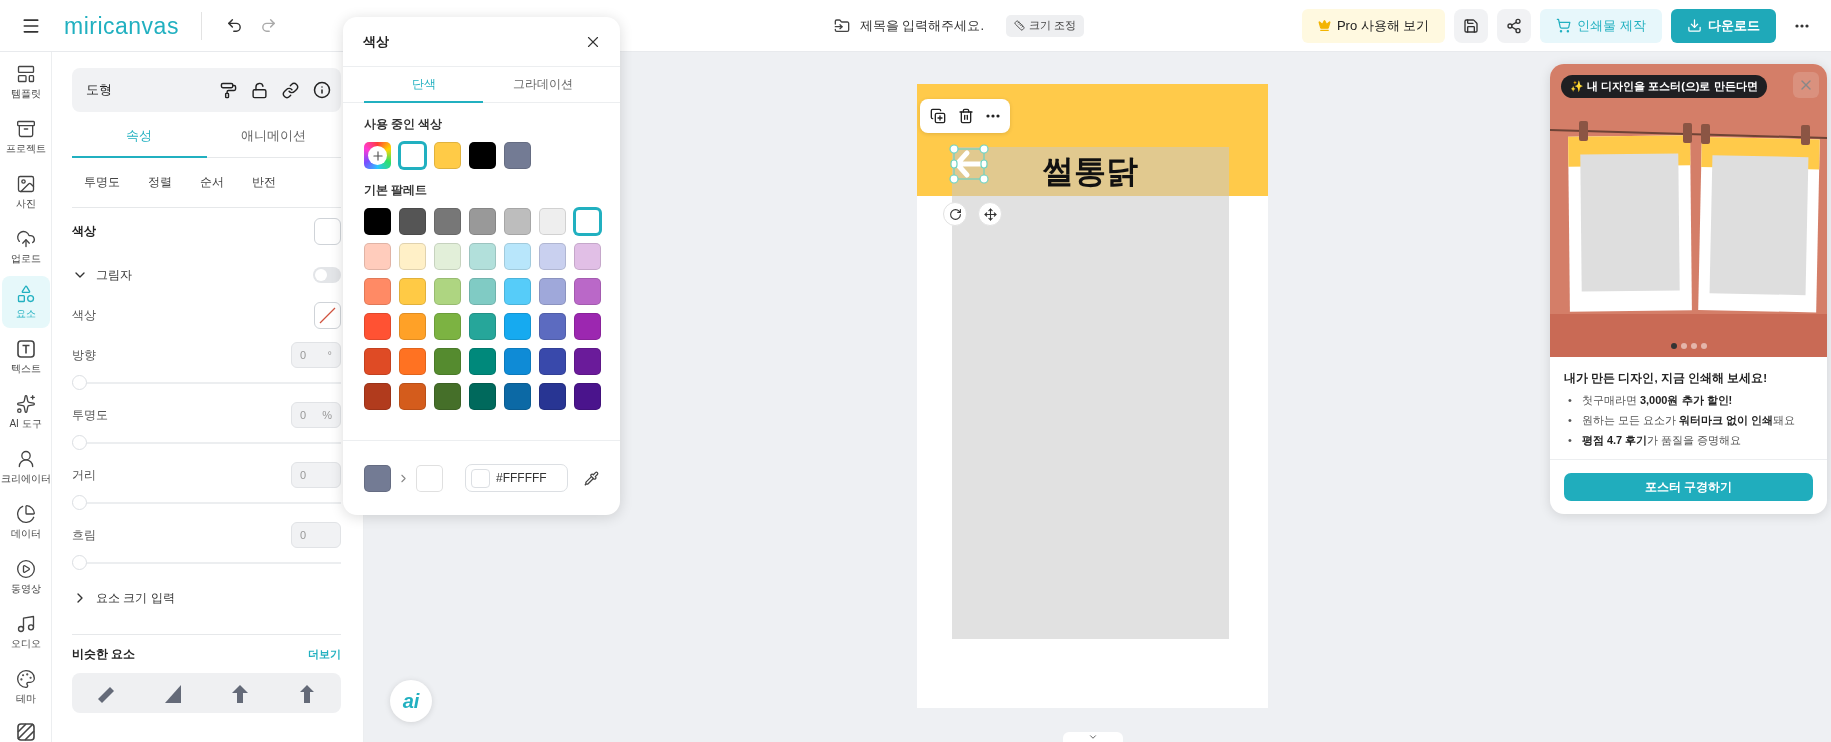 This screenshot has height=742, width=1831. Describe the element at coordinates (25, 678) in the screenshot. I see `palette-icon` at that location.